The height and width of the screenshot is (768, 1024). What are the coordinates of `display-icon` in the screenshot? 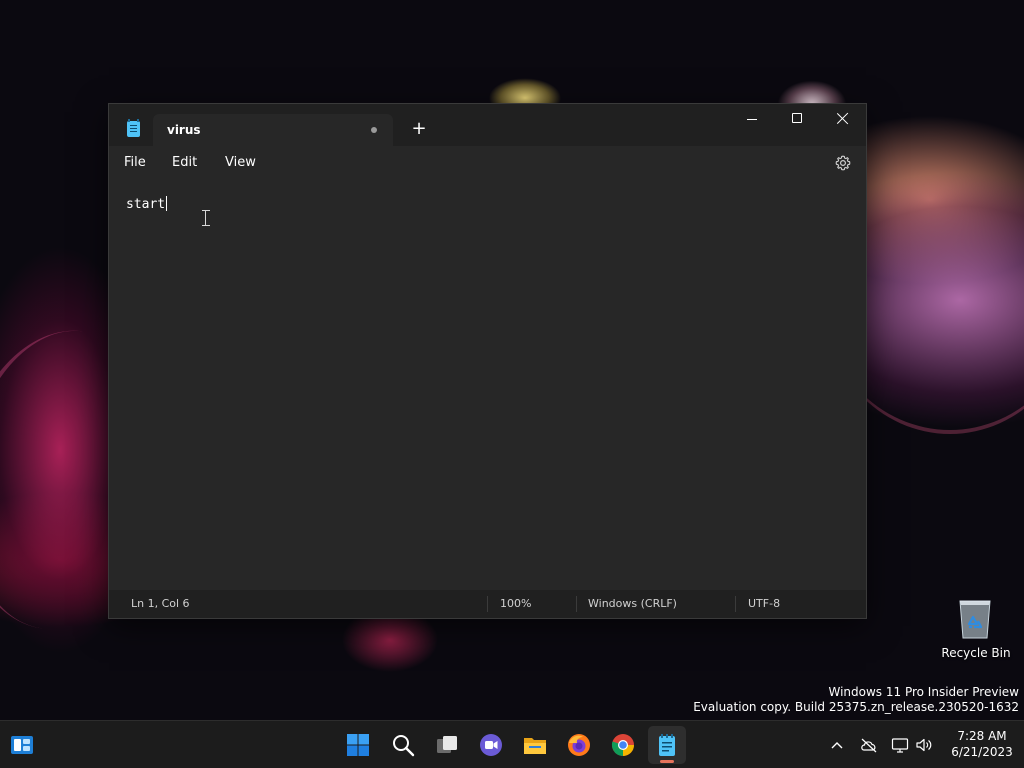 It's located at (900, 745).